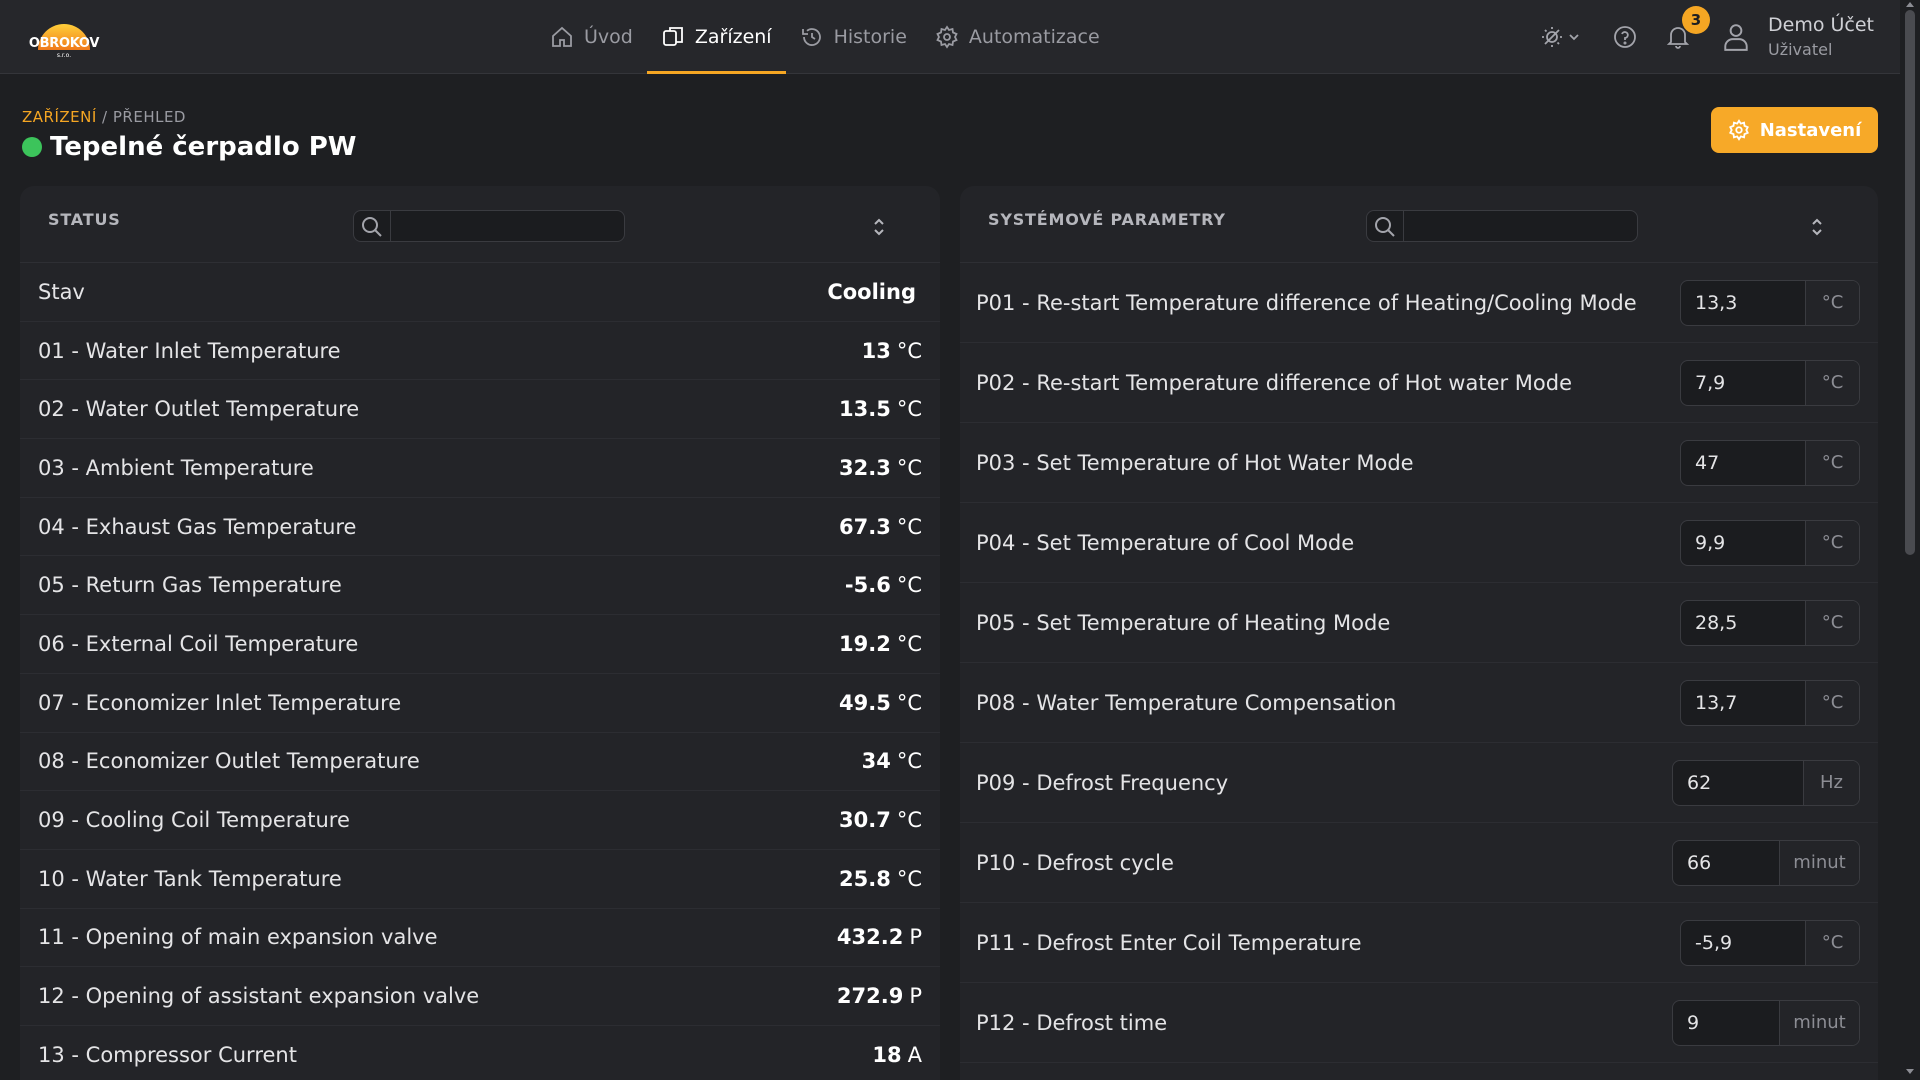  Describe the element at coordinates (865, 467) in the screenshot. I see `status-value-number: 32.3` at that location.